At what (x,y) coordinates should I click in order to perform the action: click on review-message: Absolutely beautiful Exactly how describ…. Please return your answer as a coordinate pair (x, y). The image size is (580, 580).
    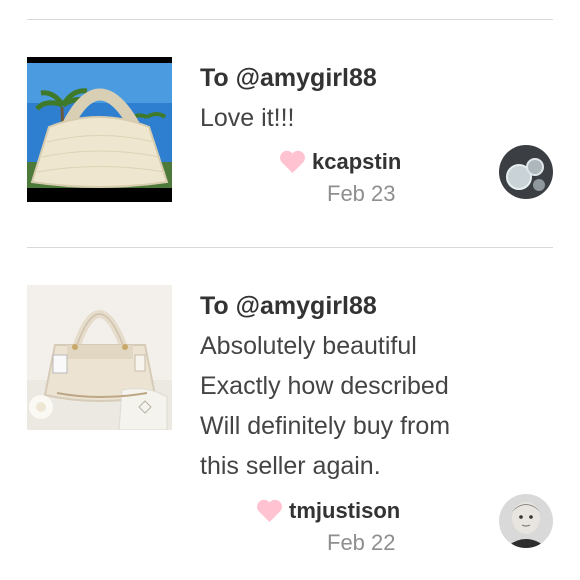
    Looking at the image, I should click on (325, 406).